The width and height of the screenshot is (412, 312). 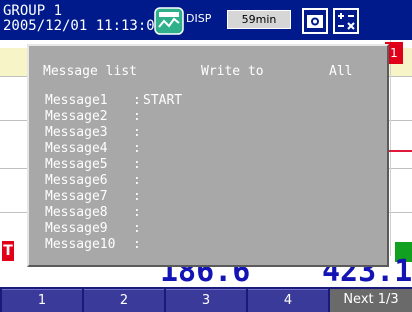 I want to click on grid-vertical, so click(x=390, y=148).